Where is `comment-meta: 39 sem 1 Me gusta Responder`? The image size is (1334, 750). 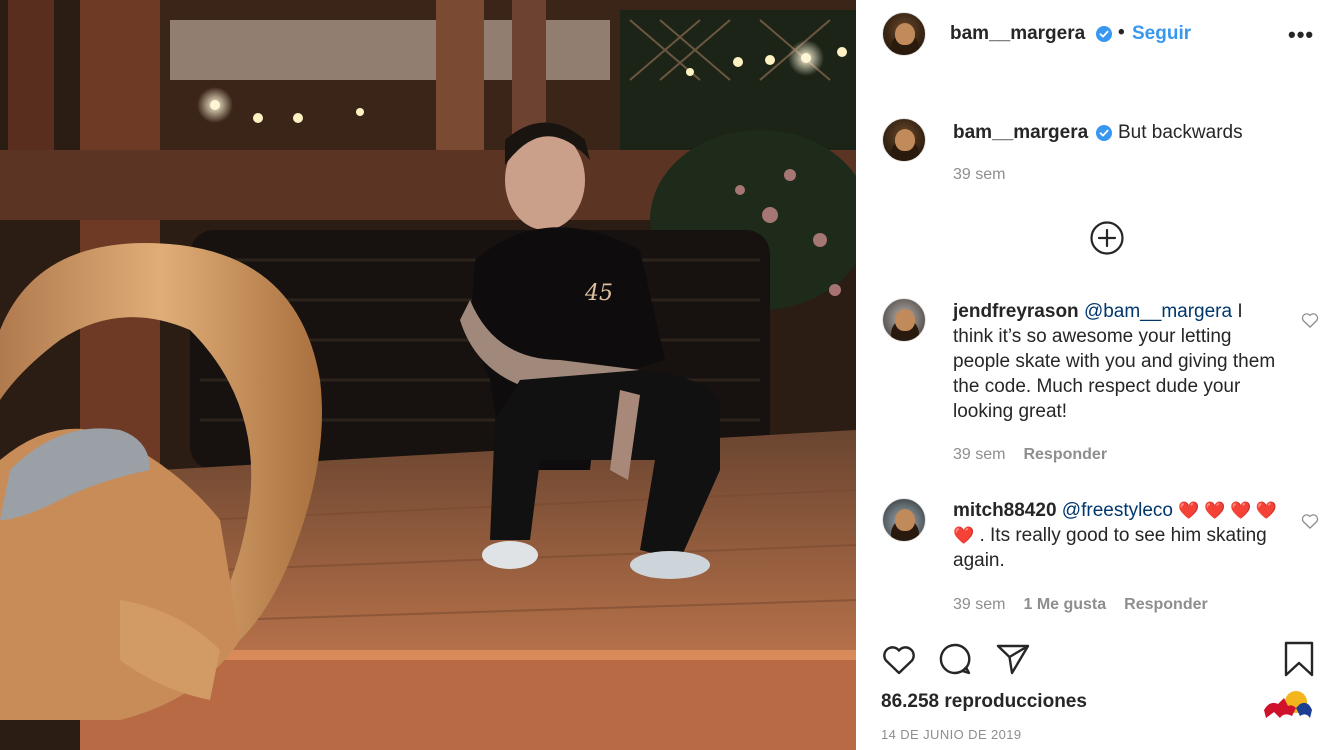
comment-meta: 39 sem 1 Me gusta Responder is located at coordinates (1080, 605).